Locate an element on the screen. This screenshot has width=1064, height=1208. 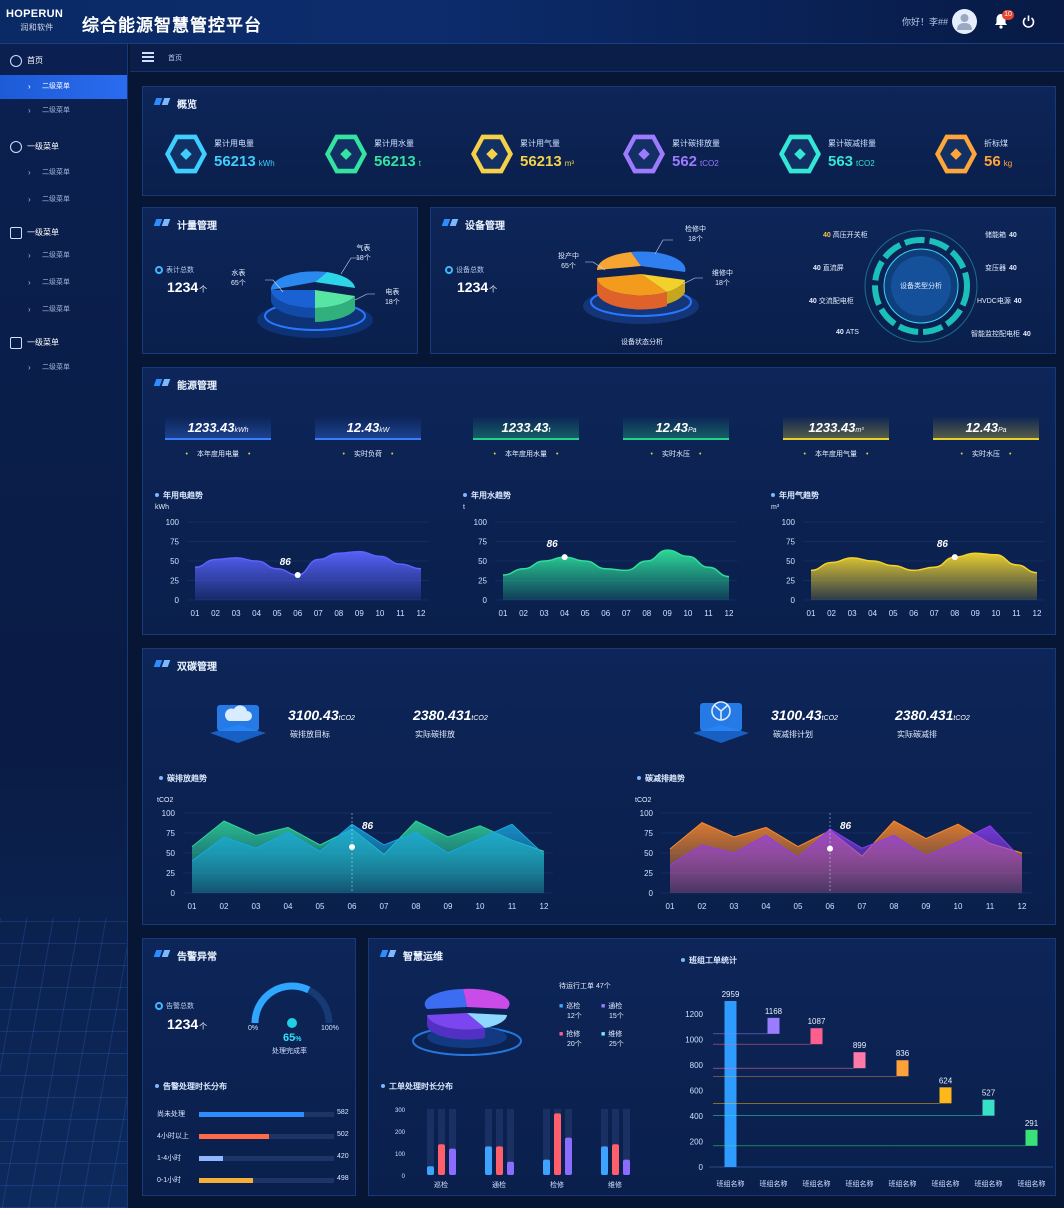
kpi-label: 累计用气量 is located at coordinates (540, 143).